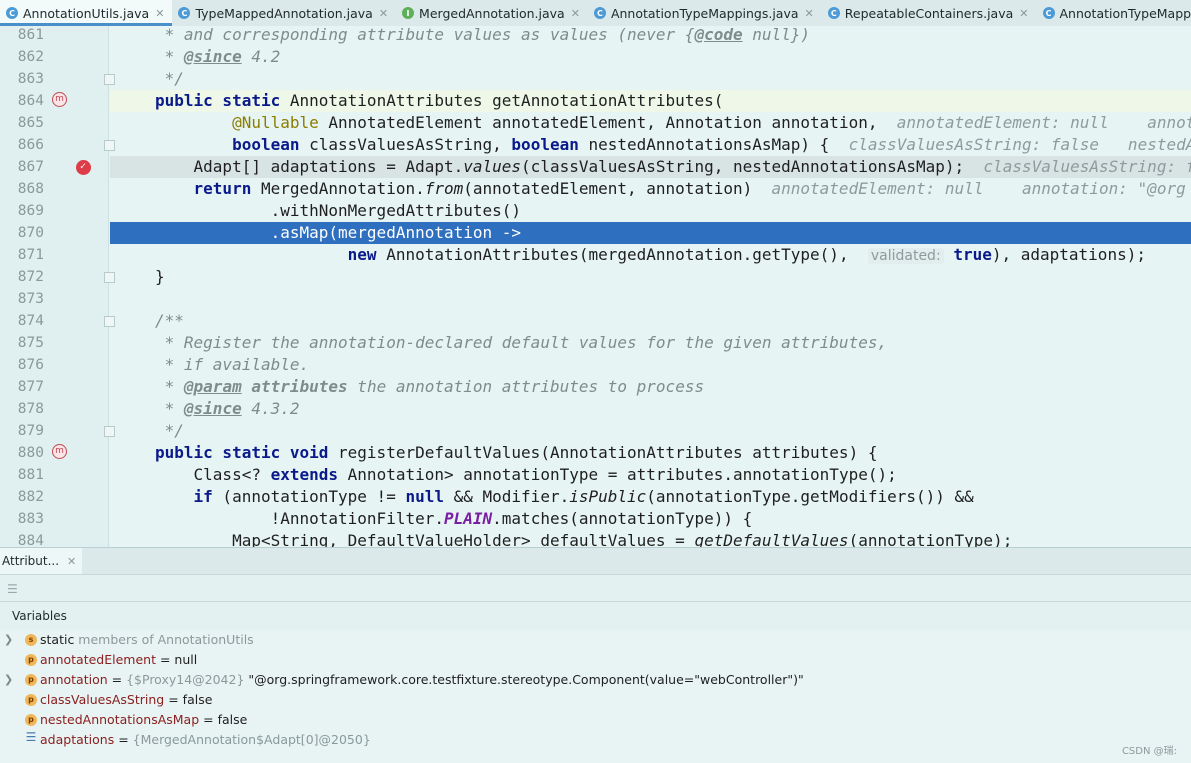 The height and width of the screenshot is (763, 1191). What do you see at coordinates (22, 321) in the screenshot?
I see `line-number: 874` at bounding box center [22, 321].